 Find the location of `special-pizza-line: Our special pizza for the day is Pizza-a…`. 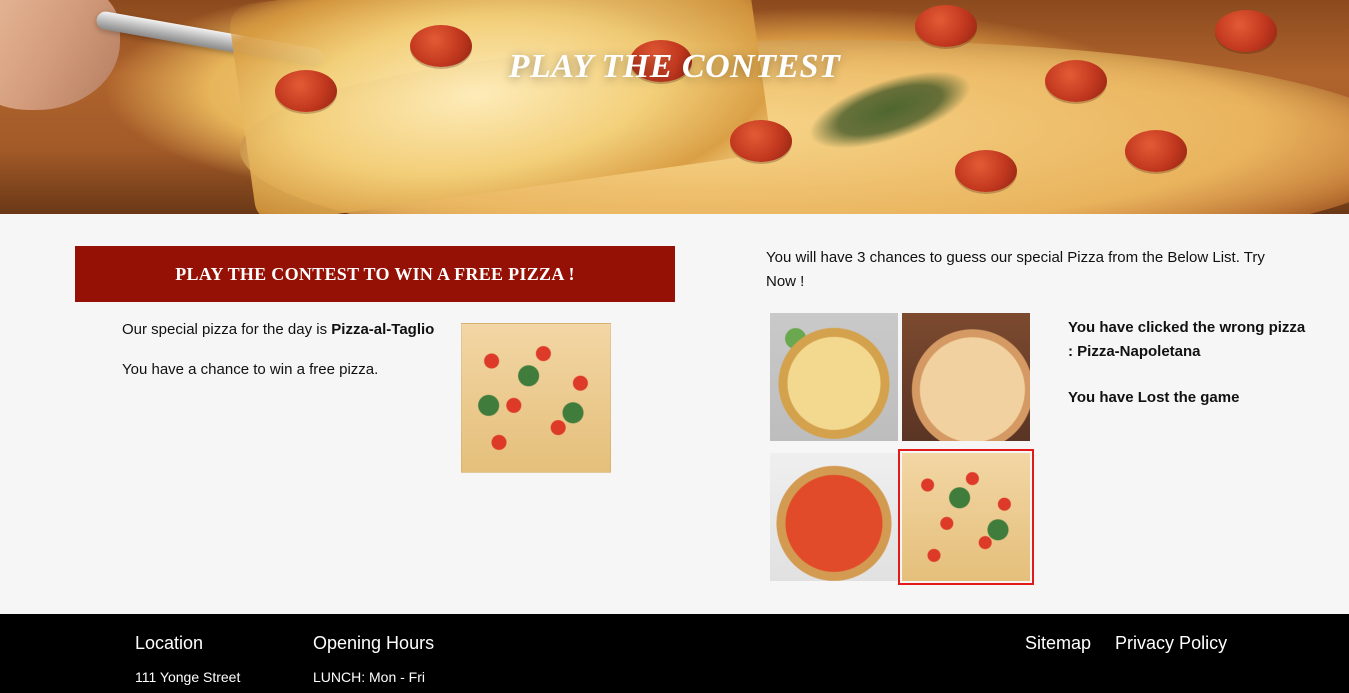

special-pizza-line: Our special pizza for the day is Pizza-a… is located at coordinates (287, 330).